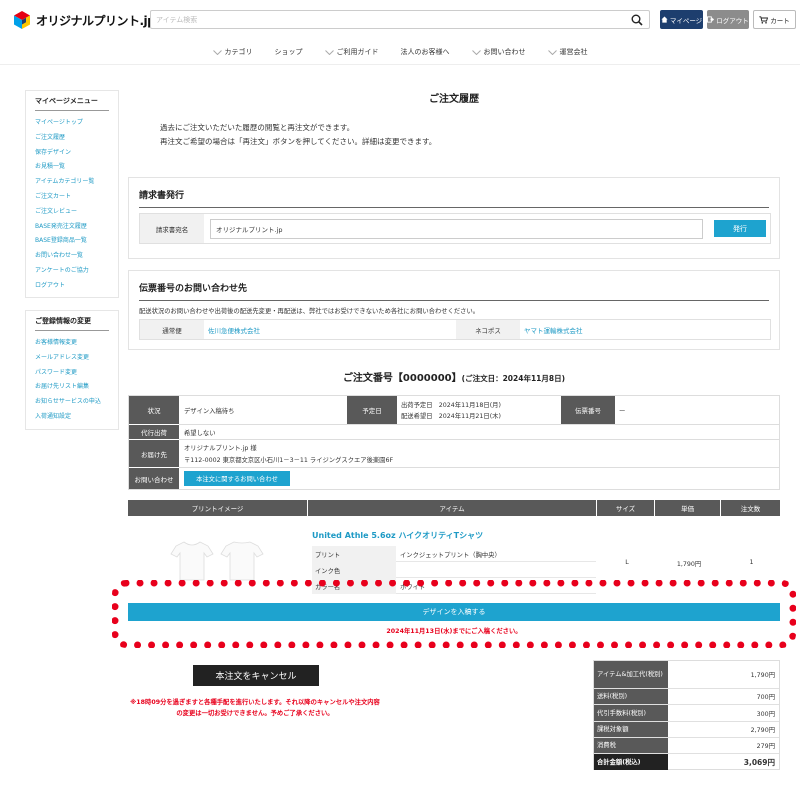  What do you see at coordinates (72, 182) in the screenshot?
I see `sidebar-item-categories: アイテムカテゴリー覧` at bounding box center [72, 182].